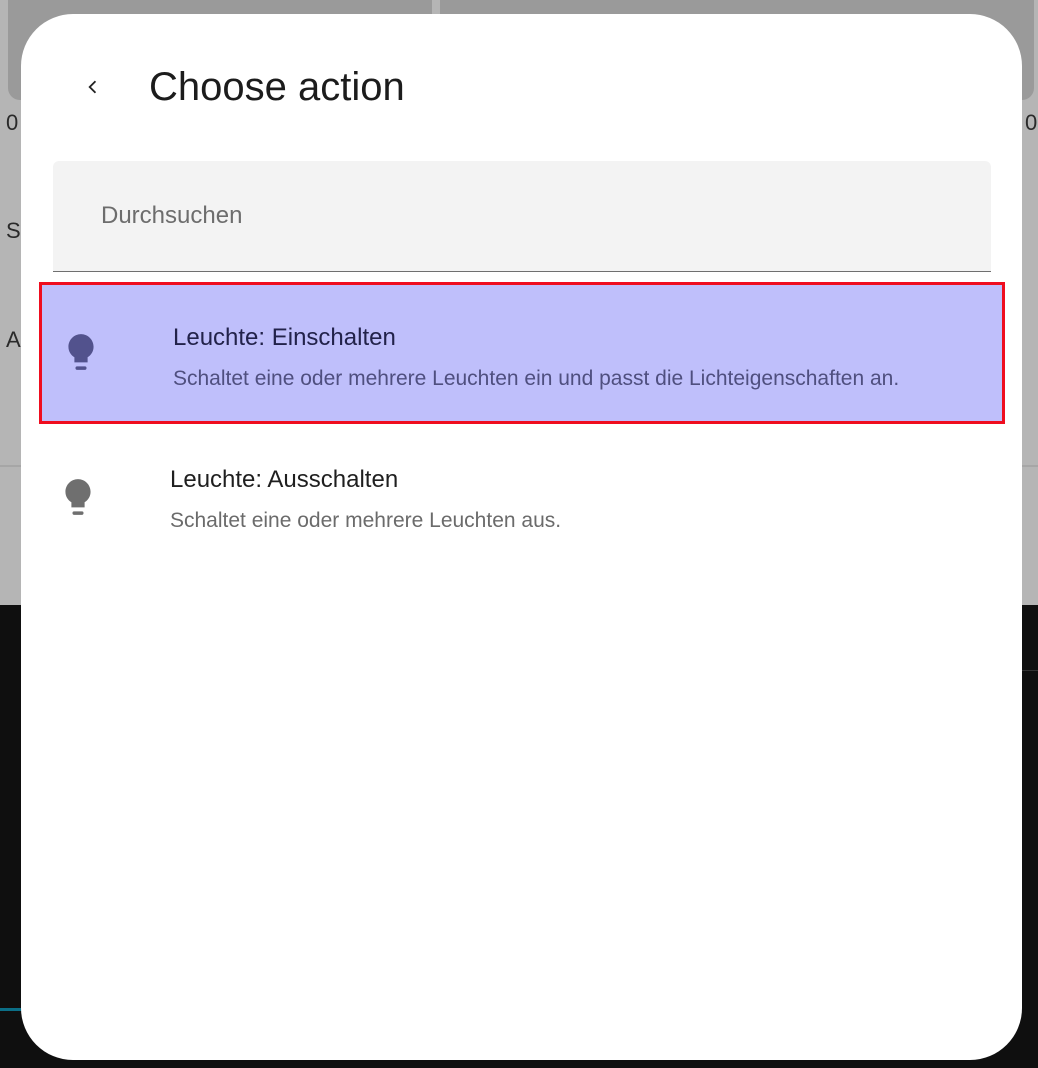 This screenshot has height=1068, width=1038. I want to click on dialog-title: Choose action, so click(277, 87).